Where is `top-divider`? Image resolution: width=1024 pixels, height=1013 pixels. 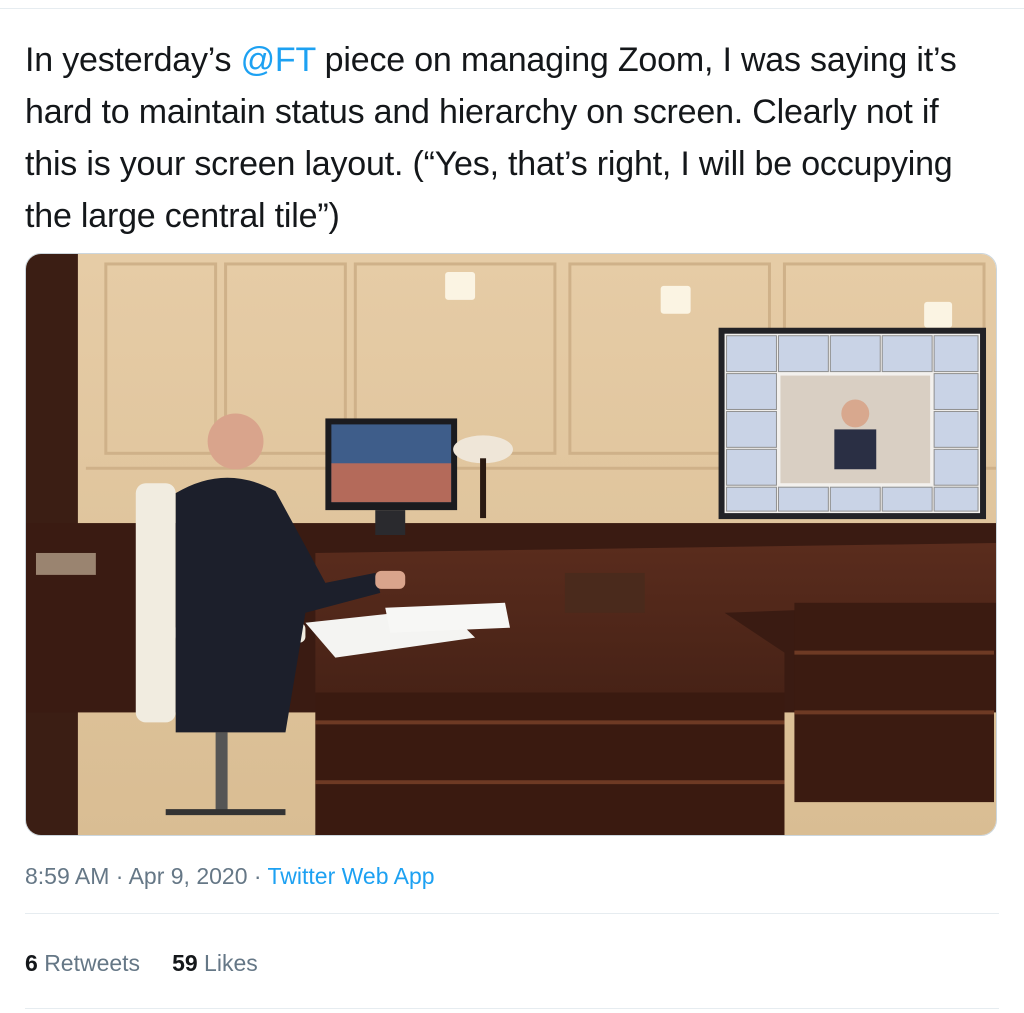 top-divider is located at coordinates (512, 8).